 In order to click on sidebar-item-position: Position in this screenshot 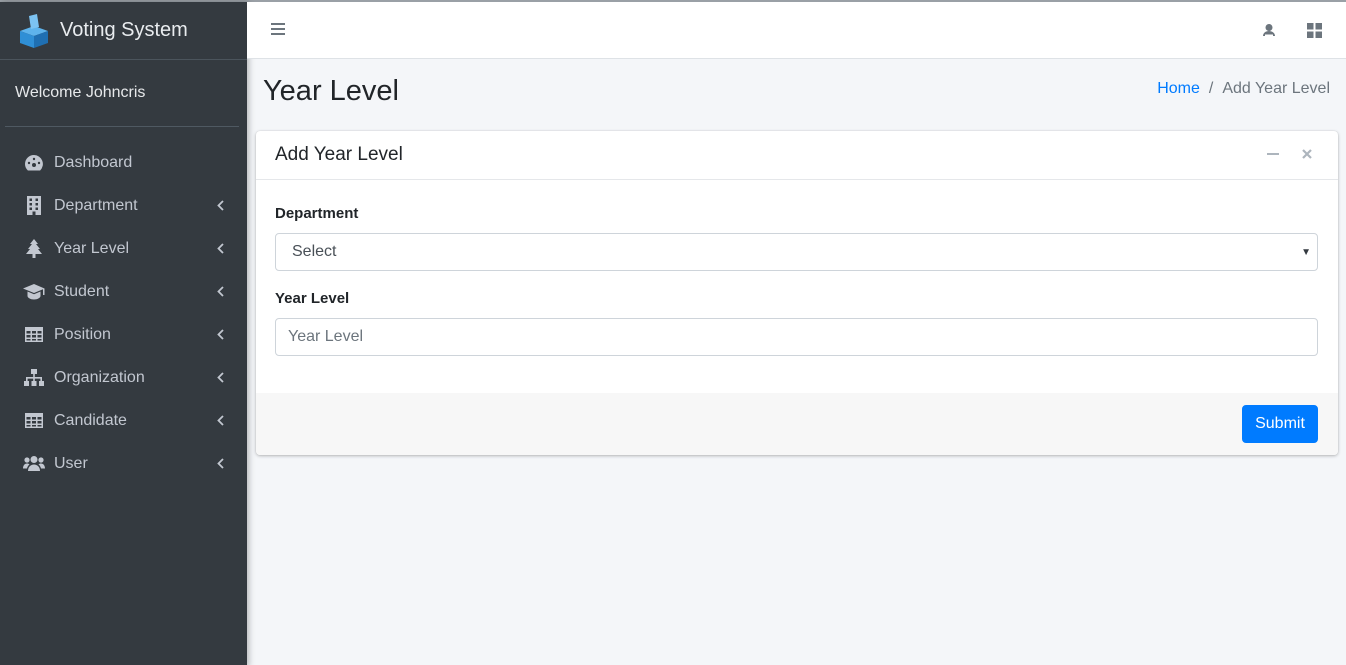, I will do `click(123, 334)`.